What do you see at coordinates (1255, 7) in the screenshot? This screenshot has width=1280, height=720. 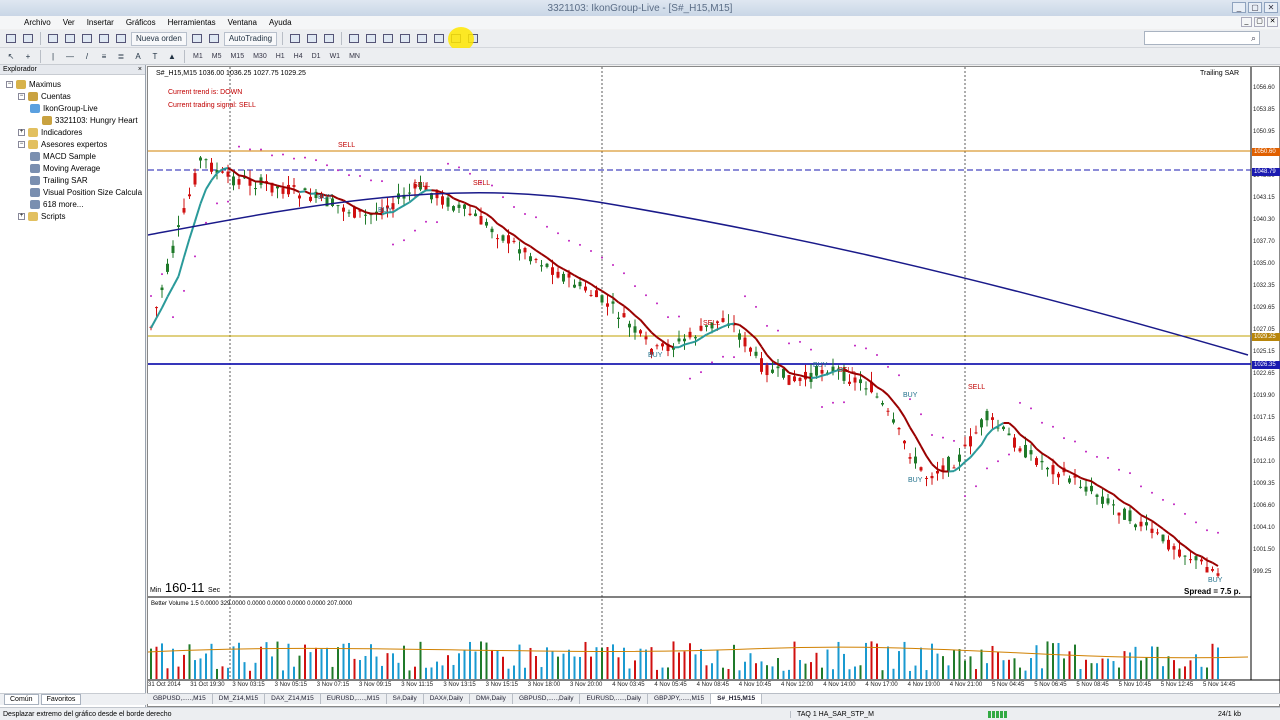 I see `maximize-button: ▢` at bounding box center [1255, 7].